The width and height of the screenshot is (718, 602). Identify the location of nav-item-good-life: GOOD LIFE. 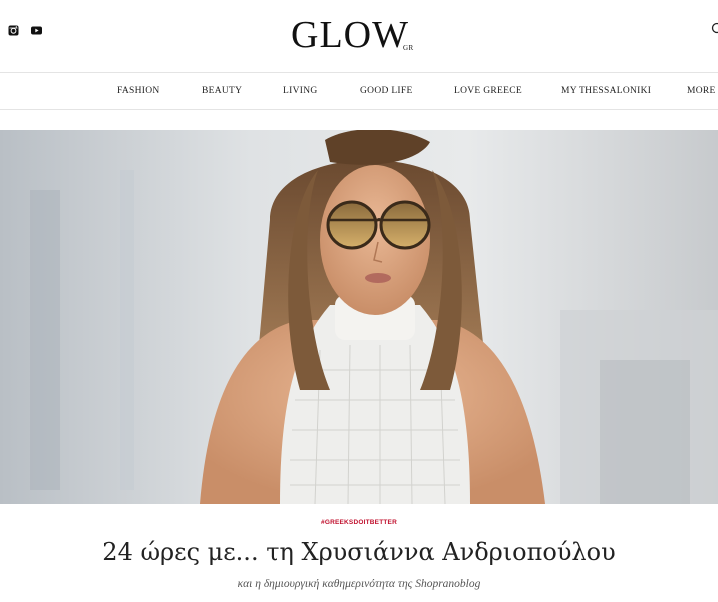
(386, 91).